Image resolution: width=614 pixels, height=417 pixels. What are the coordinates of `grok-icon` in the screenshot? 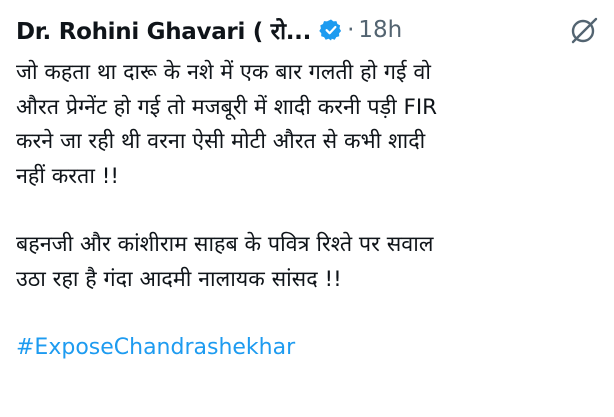 It's located at (584, 30).